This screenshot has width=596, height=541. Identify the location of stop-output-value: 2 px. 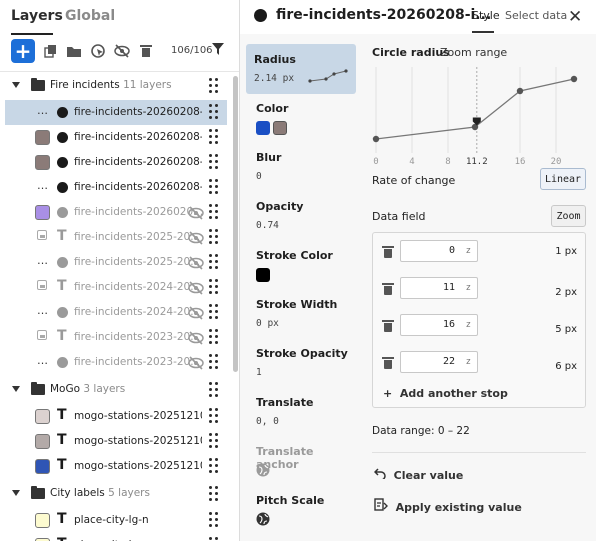
(566, 292).